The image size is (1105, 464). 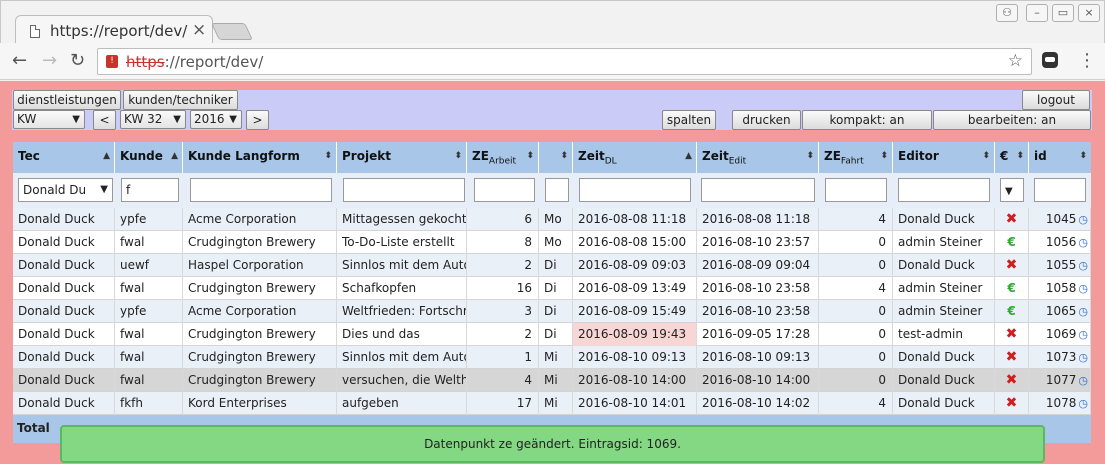 What do you see at coordinates (758, 157) in the screenshot?
I see `column-header-zeit-edit: ZeitEdit ⬍` at bounding box center [758, 157].